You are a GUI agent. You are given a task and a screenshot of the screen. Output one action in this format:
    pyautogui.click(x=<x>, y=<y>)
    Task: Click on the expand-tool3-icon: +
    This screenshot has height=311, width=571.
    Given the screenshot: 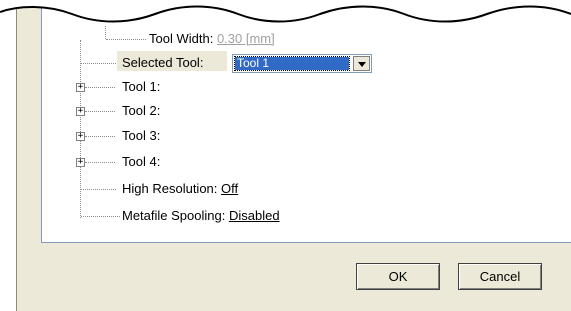 What is the action you would take?
    pyautogui.click(x=80, y=136)
    